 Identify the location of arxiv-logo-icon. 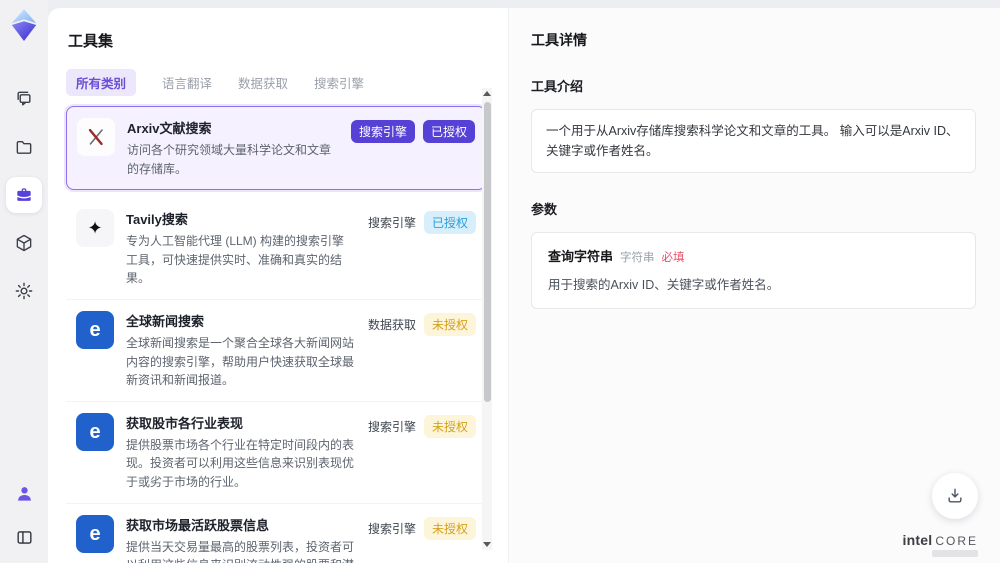
(96, 137).